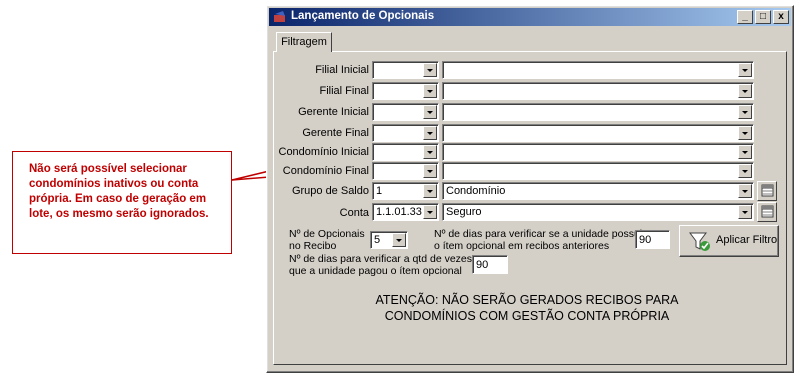 This screenshot has width=800, height=378. I want to click on apply-filter-button: Aplicar Filtro, so click(729, 241).